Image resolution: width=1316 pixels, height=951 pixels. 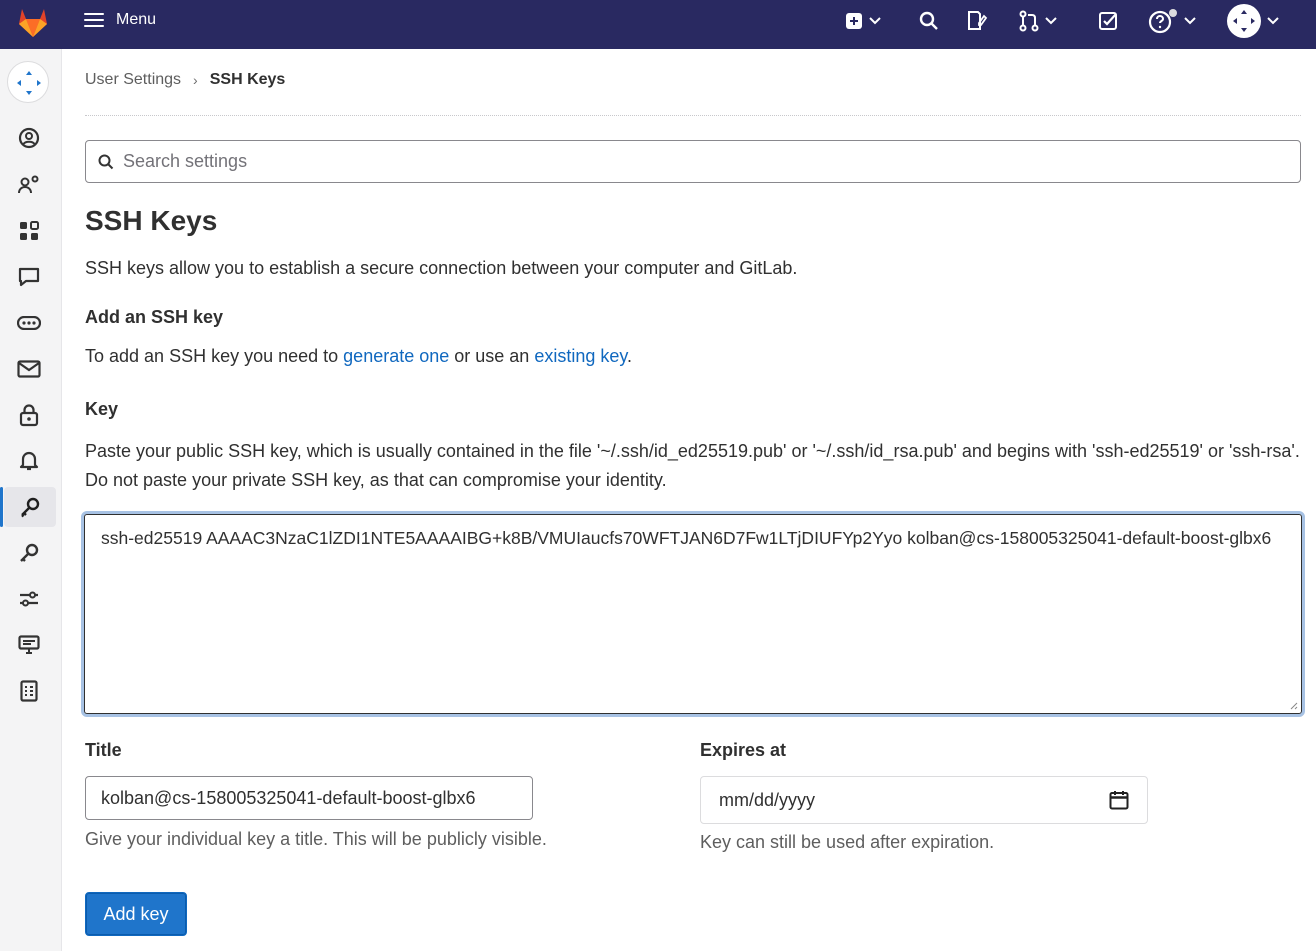 I want to click on help-icon, so click(x=1162, y=21).